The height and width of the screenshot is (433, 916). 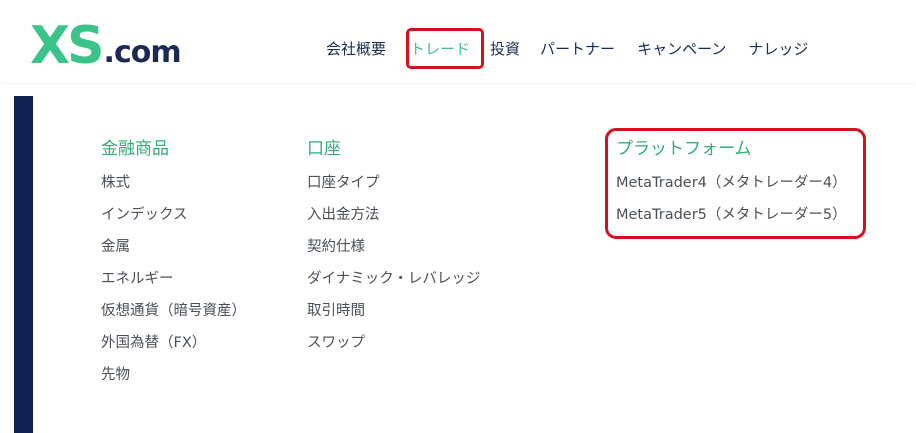 What do you see at coordinates (173, 311) in the screenshot?
I see `menu-link-crypto: 仮想通貨（暗号資産）` at bounding box center [173, 311].